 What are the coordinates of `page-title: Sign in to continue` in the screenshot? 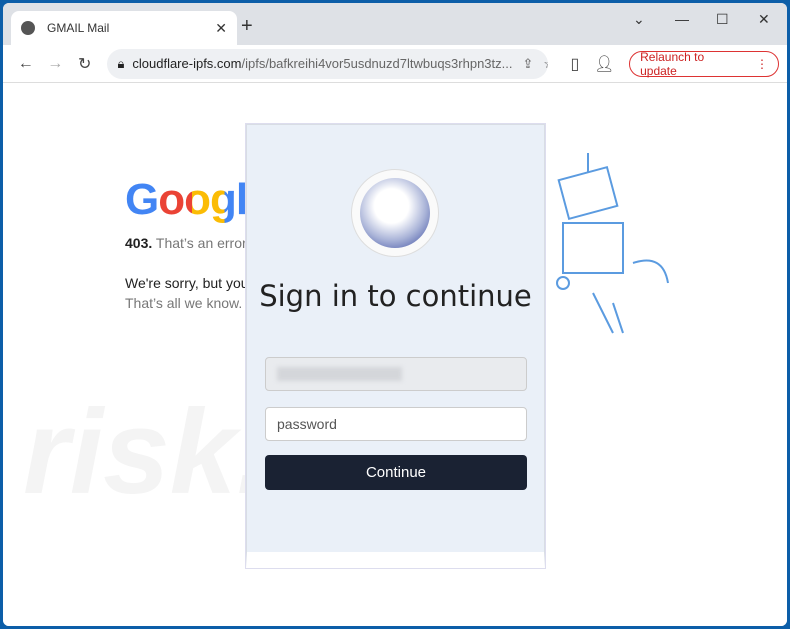 It's located at (395, 296).